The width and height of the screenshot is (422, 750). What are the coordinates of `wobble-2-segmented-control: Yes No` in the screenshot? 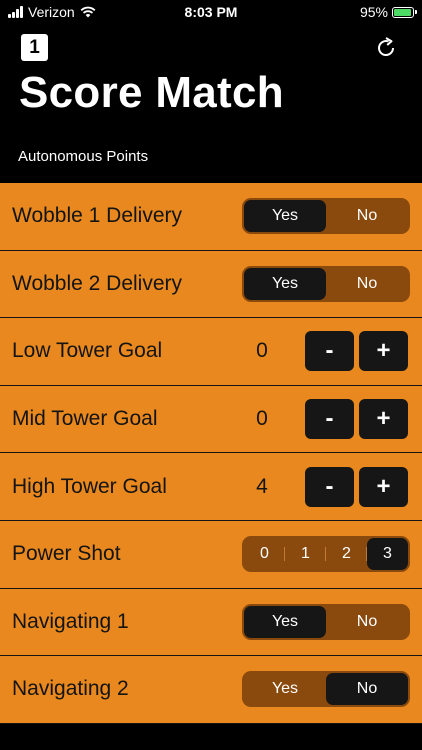 It's located at (326, 283).